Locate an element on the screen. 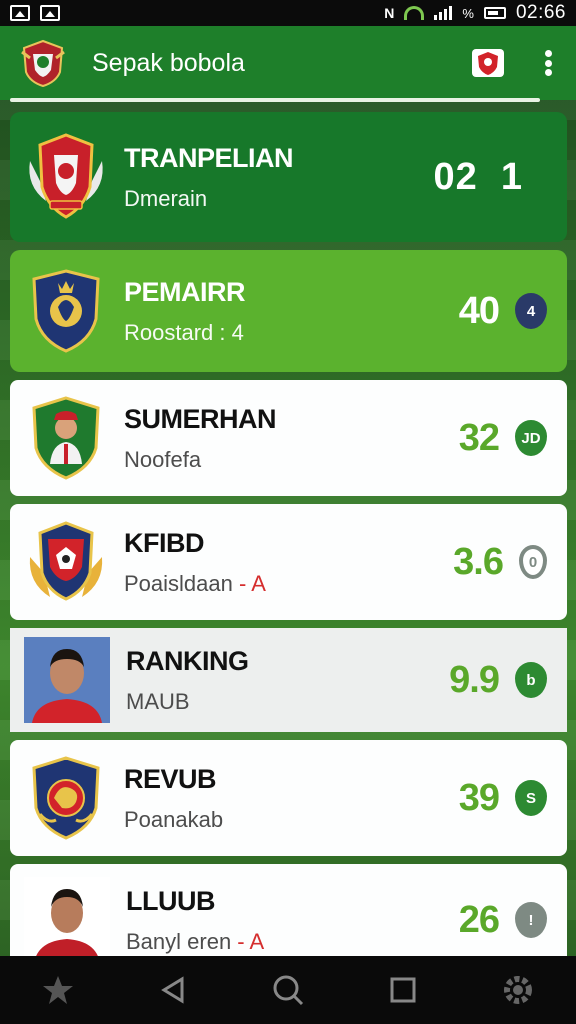 The image size is (576, 1024). row-badge: b is located at coordinates (531, 680).